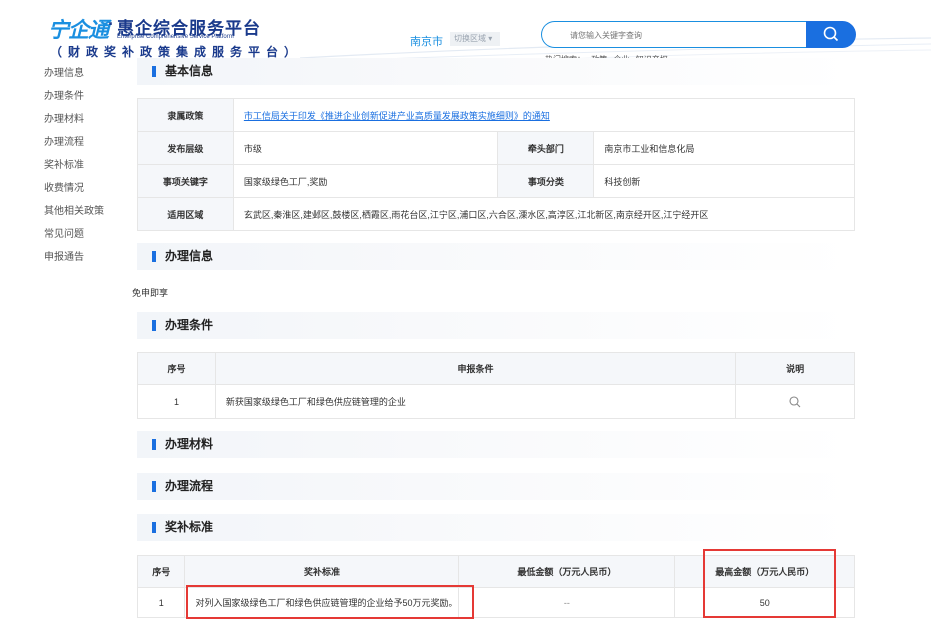 The height and width of the screenshot is (622, 931). Describe the element at coordinates (365, 181) in the screenshot. I see `keywords-value: 国家级绿色工厂,奖励` at that location.